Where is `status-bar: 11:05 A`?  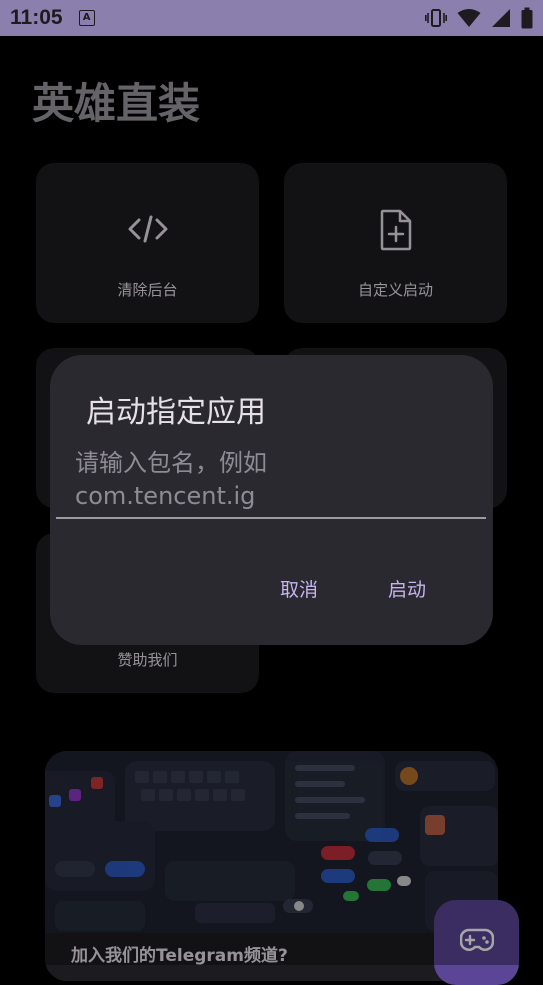
status-bar: 11:05 A is located at coordinates (271, 18).